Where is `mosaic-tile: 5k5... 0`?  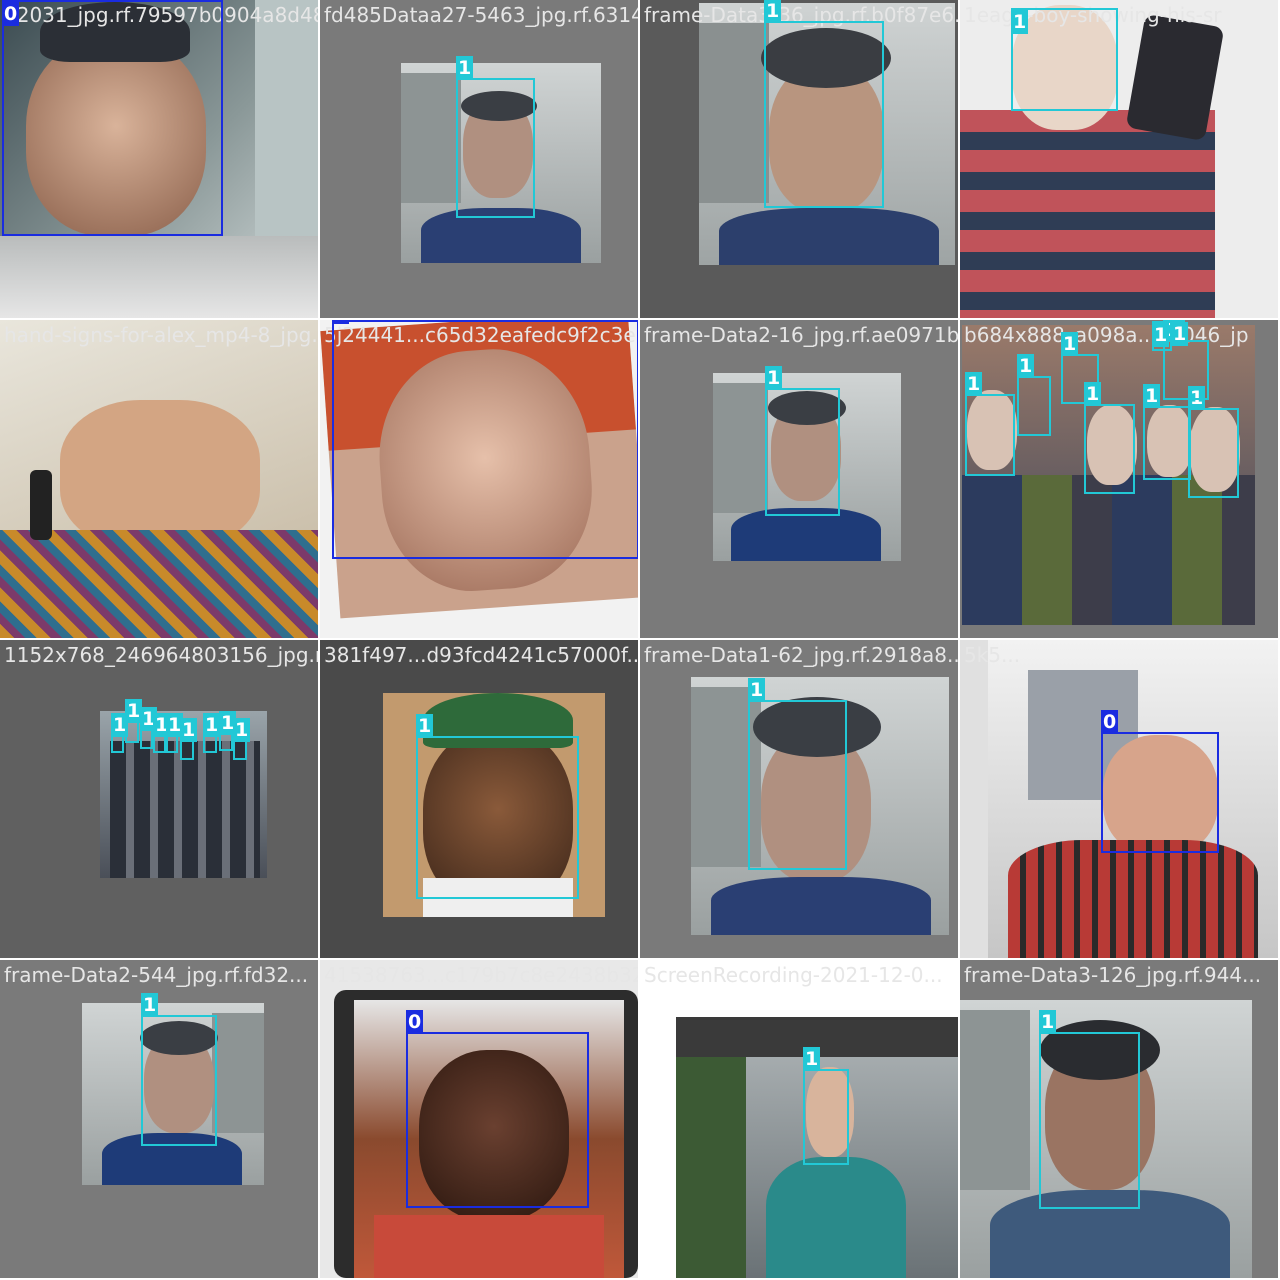
mosaic-tile: 5k5... 0 is located at coordinates (1119, 799).